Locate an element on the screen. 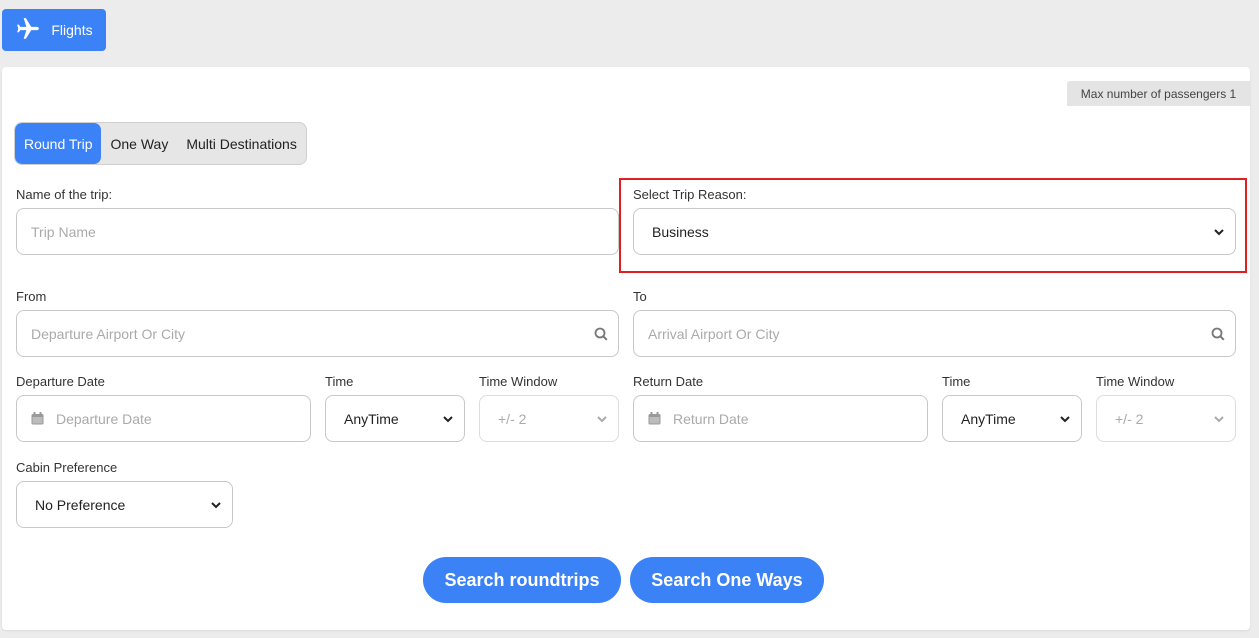  to-placeholder: Arrival Airport Or City is located at coordinates (714, 333).